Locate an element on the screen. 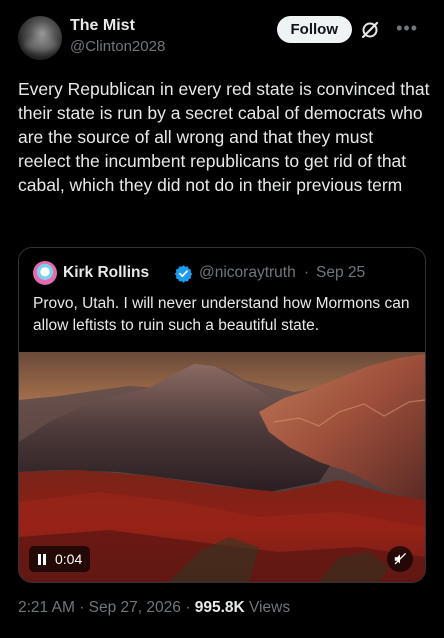 The height and width of the screenshot is (638, 444). video-time: 0:04 is located at coordinates (69, 559).